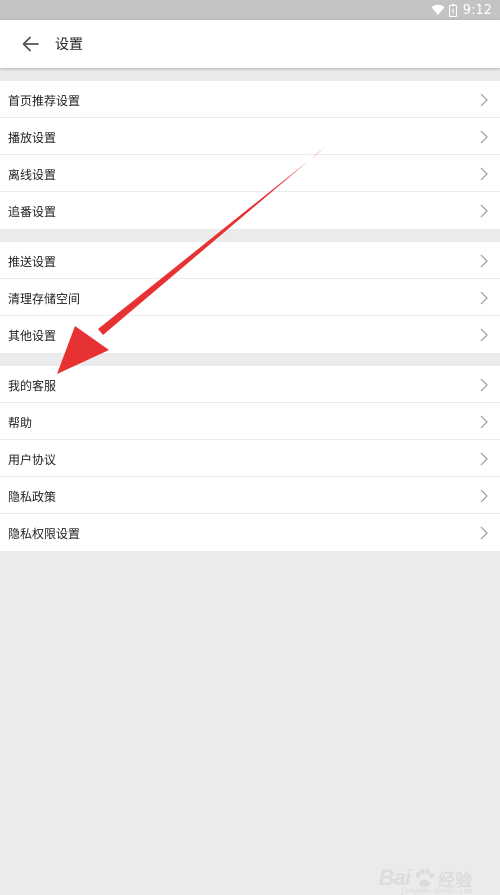  What do you see at coordinates (32, 212) in the screenshot?
I see `settings-item-label: 追番设置` at bounding box center [32, 212].